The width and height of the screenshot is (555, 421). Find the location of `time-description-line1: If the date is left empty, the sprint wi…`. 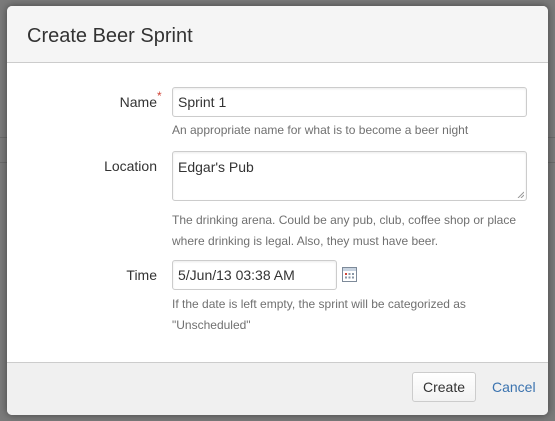

time-description-line1: If the date is left empty, the sprint wi… is located at coordinates (319, 304).